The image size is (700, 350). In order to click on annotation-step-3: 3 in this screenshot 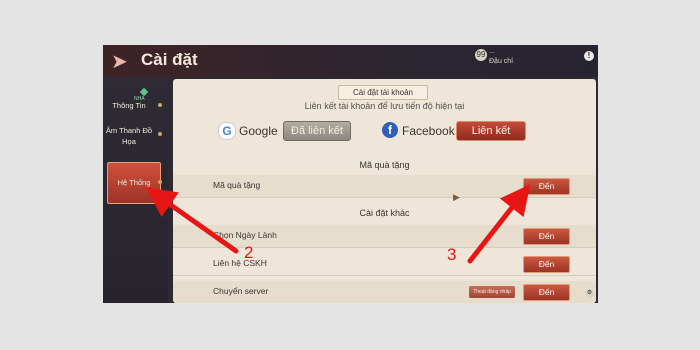, I will do `click(452, 254)`.